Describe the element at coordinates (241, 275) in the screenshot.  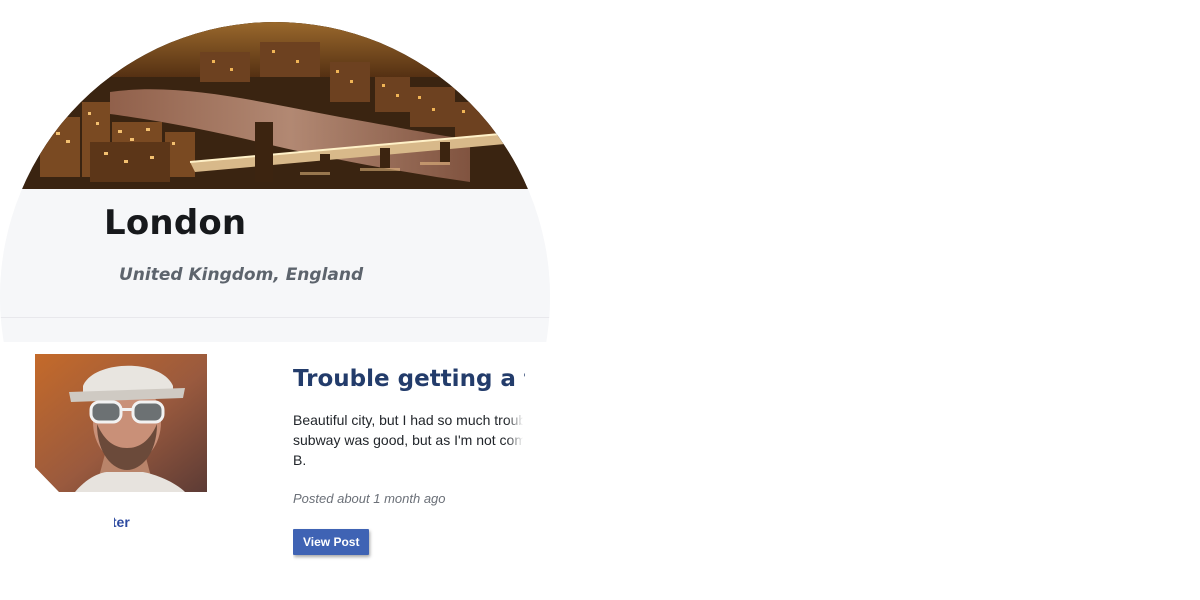
I see `city-location: United Kingdom, England` at that location.